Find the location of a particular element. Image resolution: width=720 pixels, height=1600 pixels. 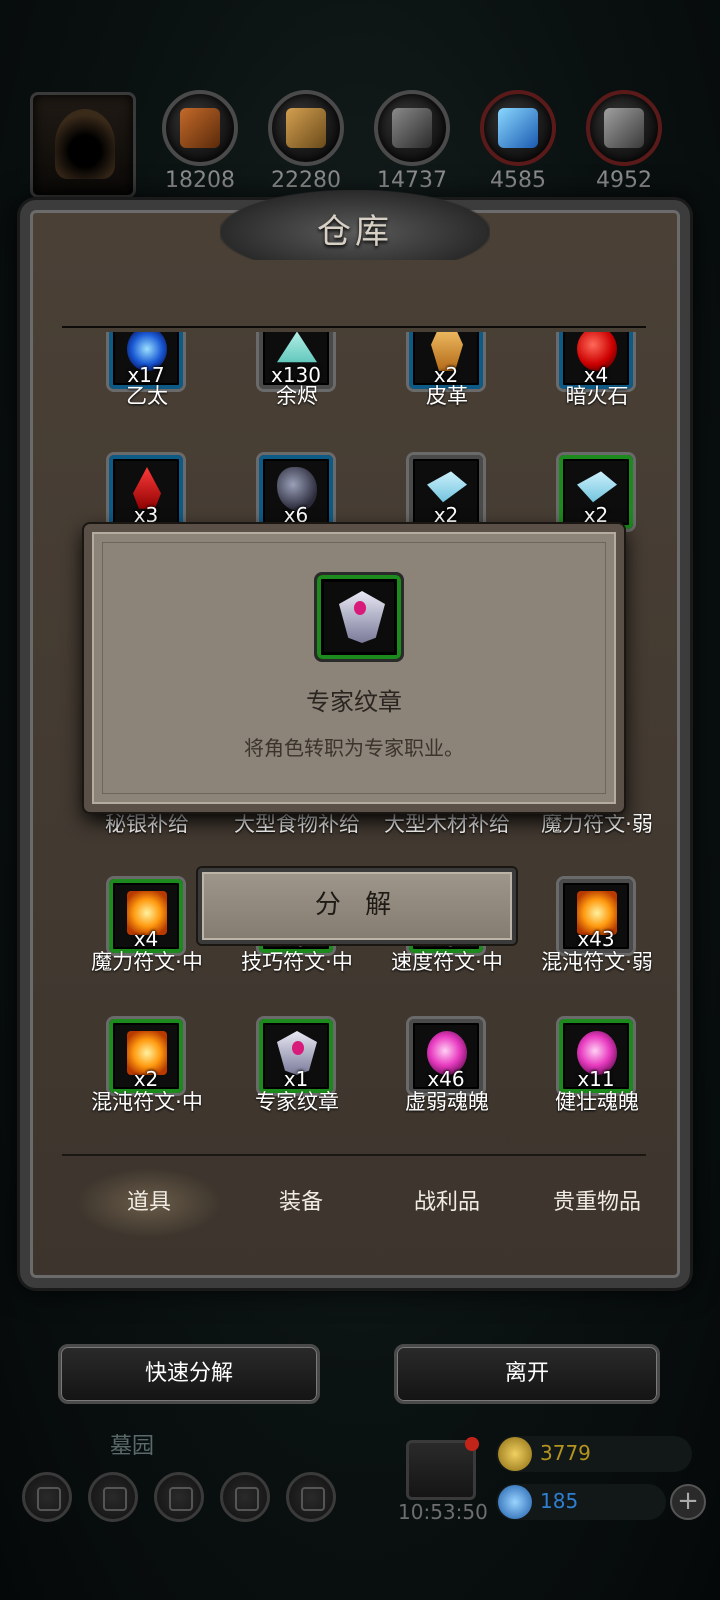

item-name: 魔力符文·弱 is located at coordinates (597, 824).